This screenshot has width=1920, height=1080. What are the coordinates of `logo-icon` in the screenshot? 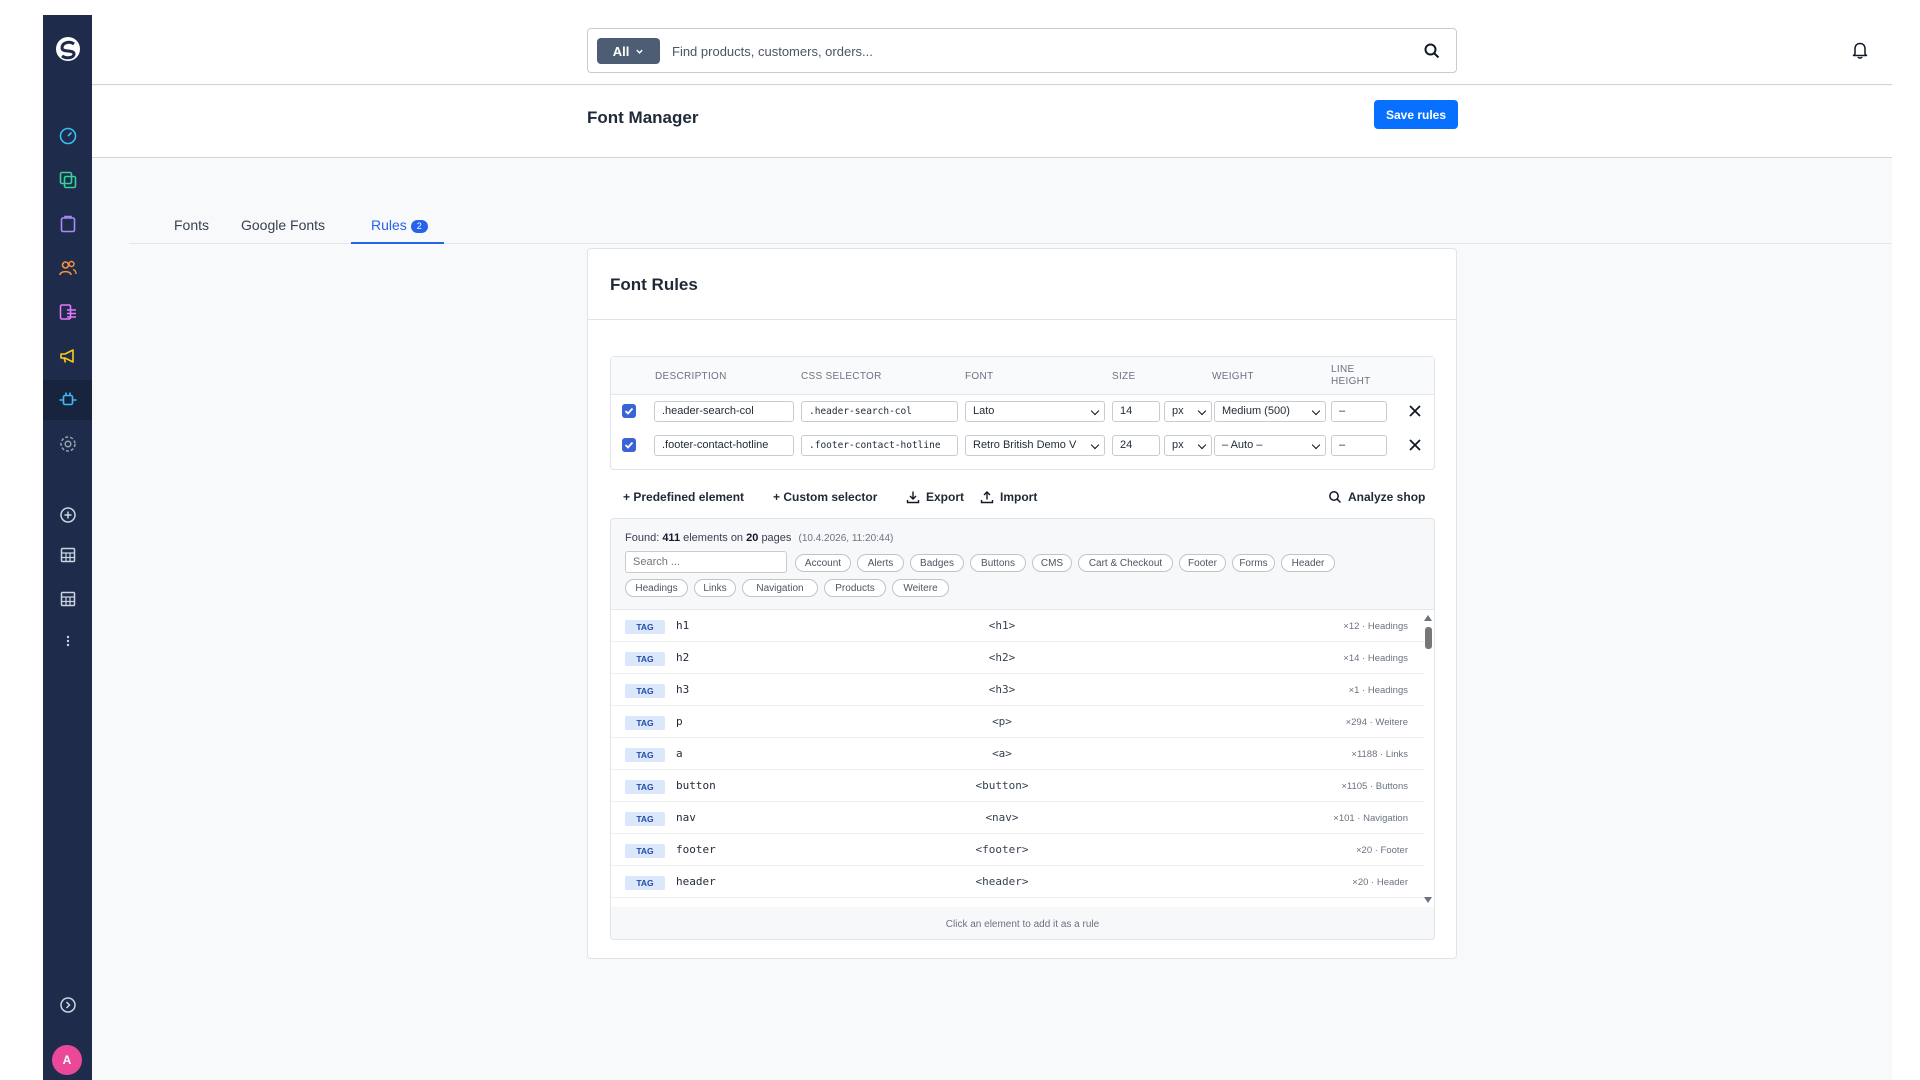 It's located at (68, 49).